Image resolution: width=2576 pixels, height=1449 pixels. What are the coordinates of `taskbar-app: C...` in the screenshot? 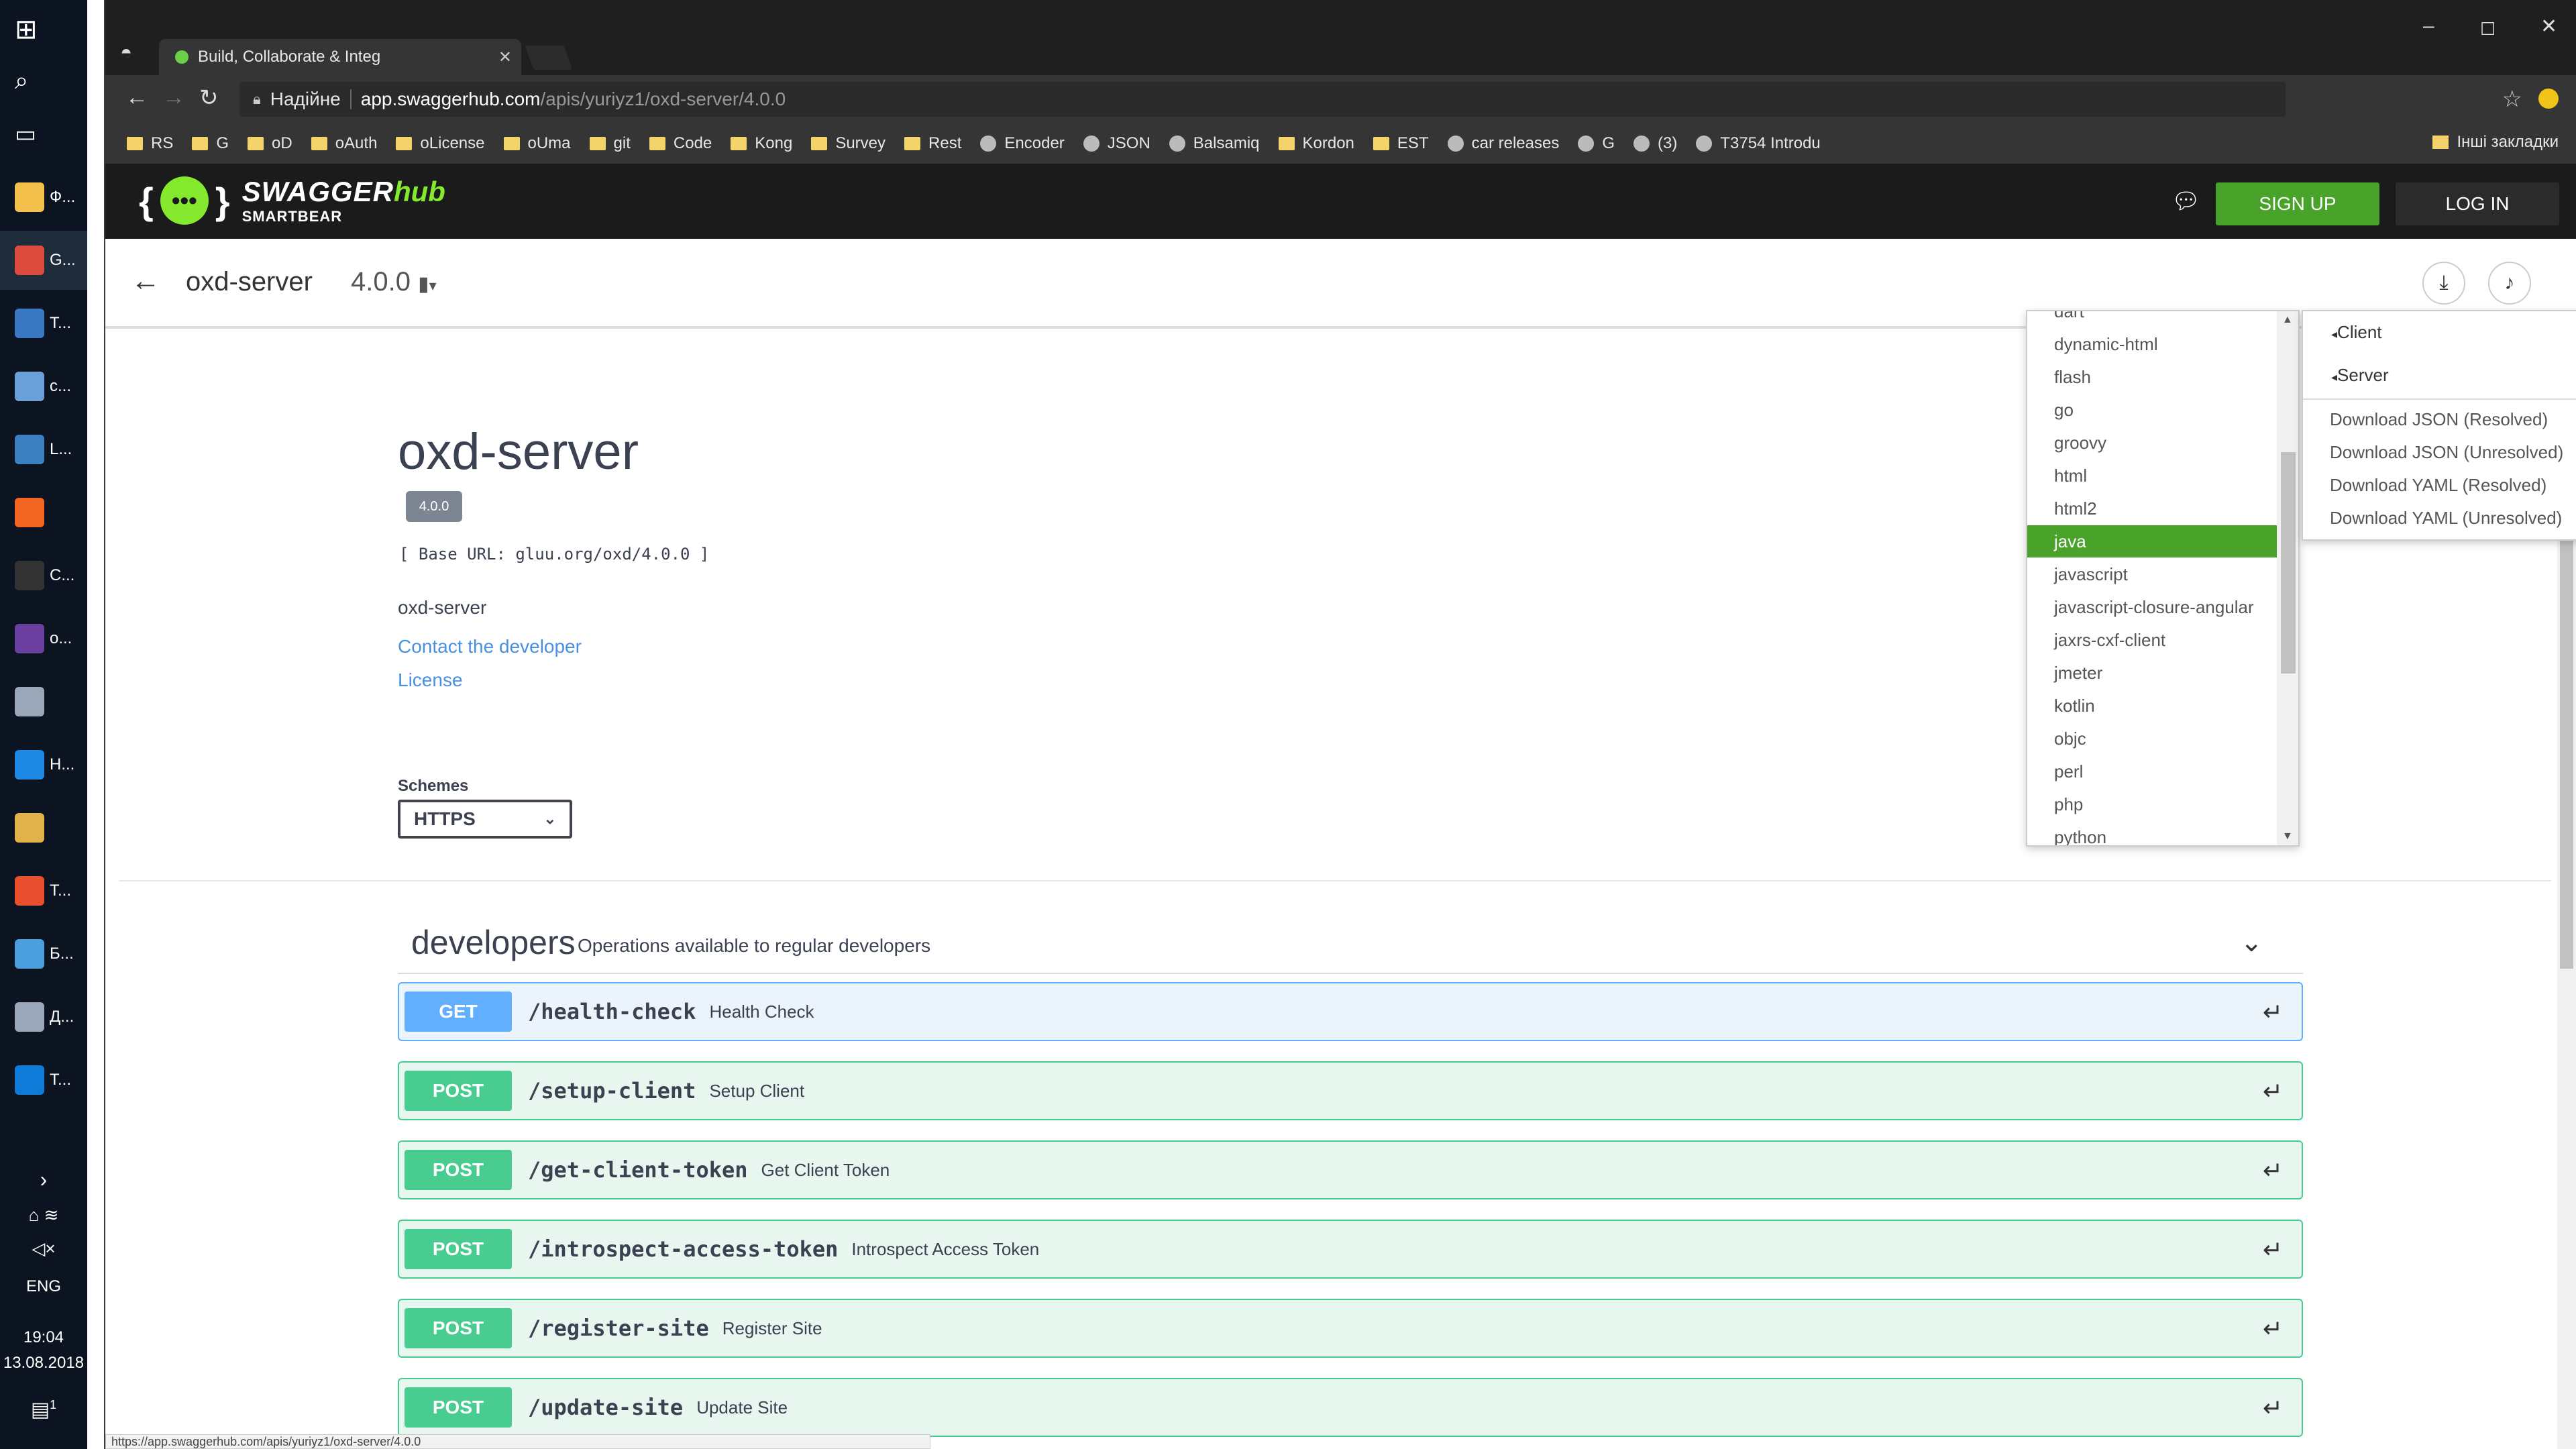 It's located at (43, 575).